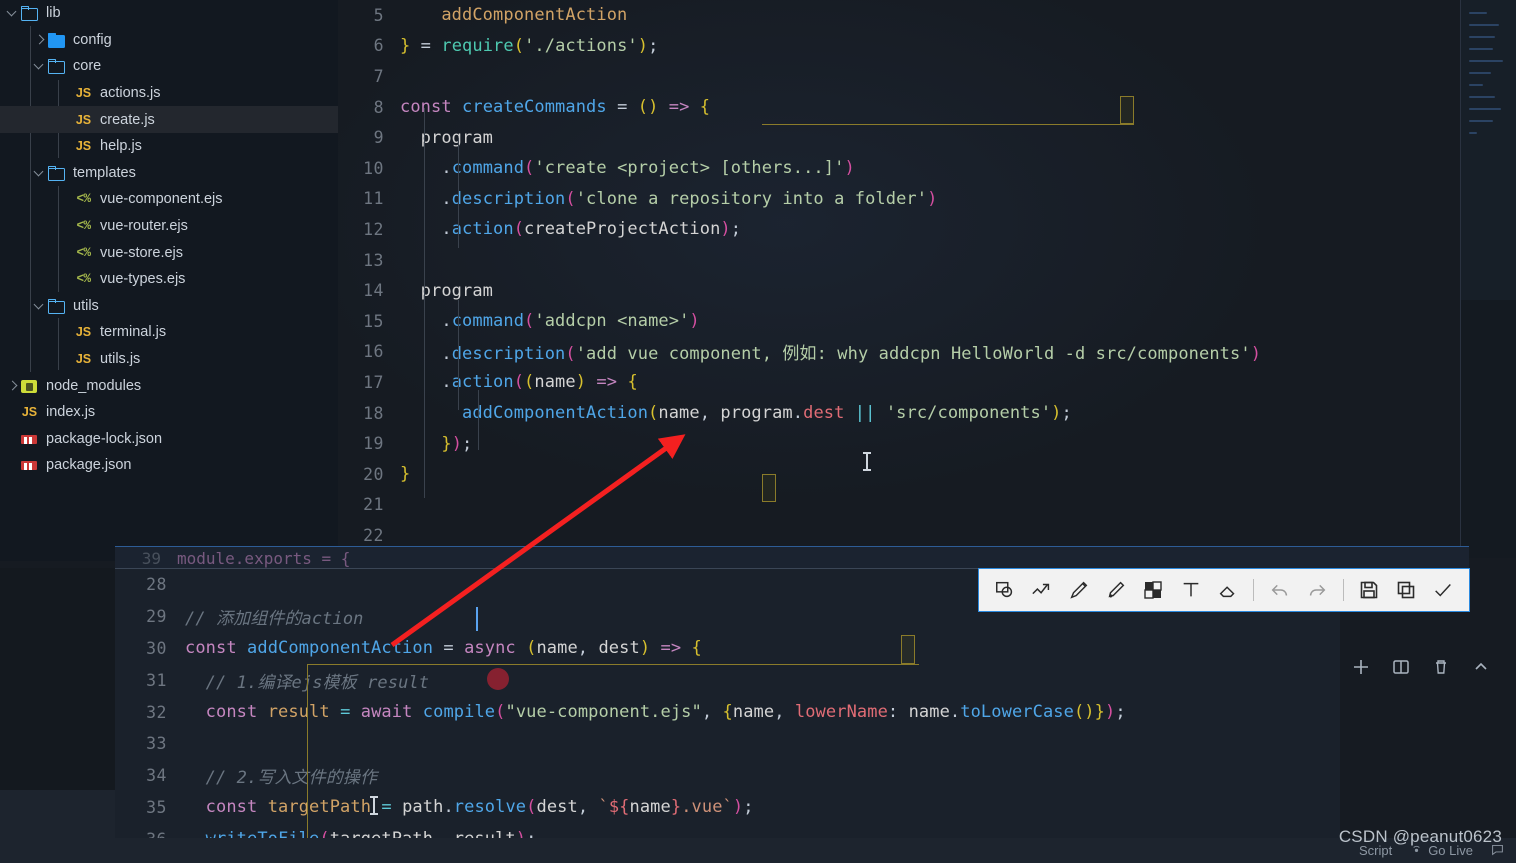  I want to click on split-terminal-icon, so click(1401, 667).